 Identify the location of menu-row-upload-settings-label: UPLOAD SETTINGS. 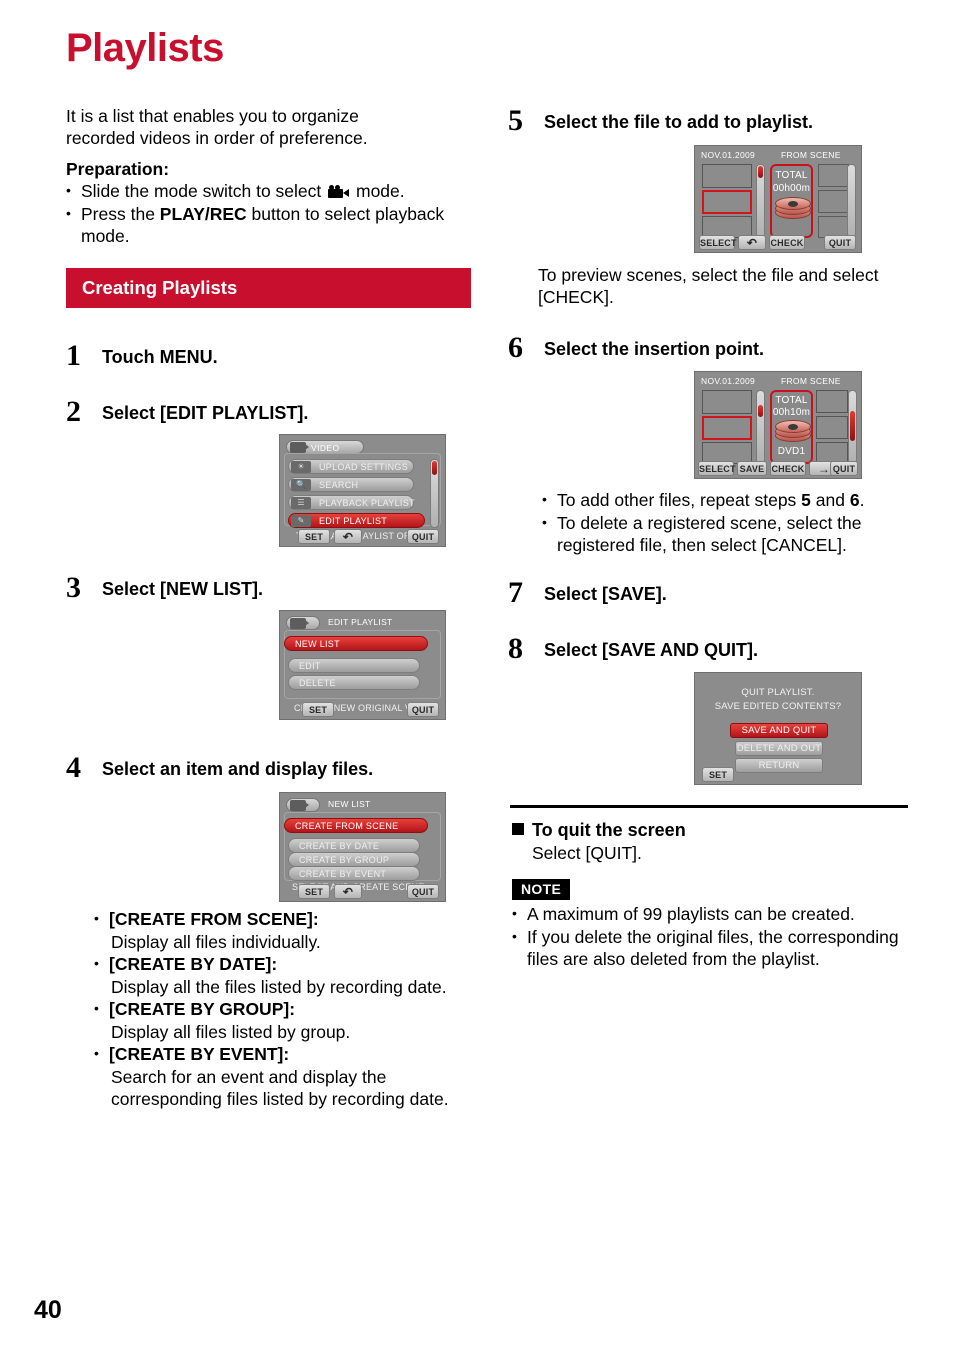
(364, 467).